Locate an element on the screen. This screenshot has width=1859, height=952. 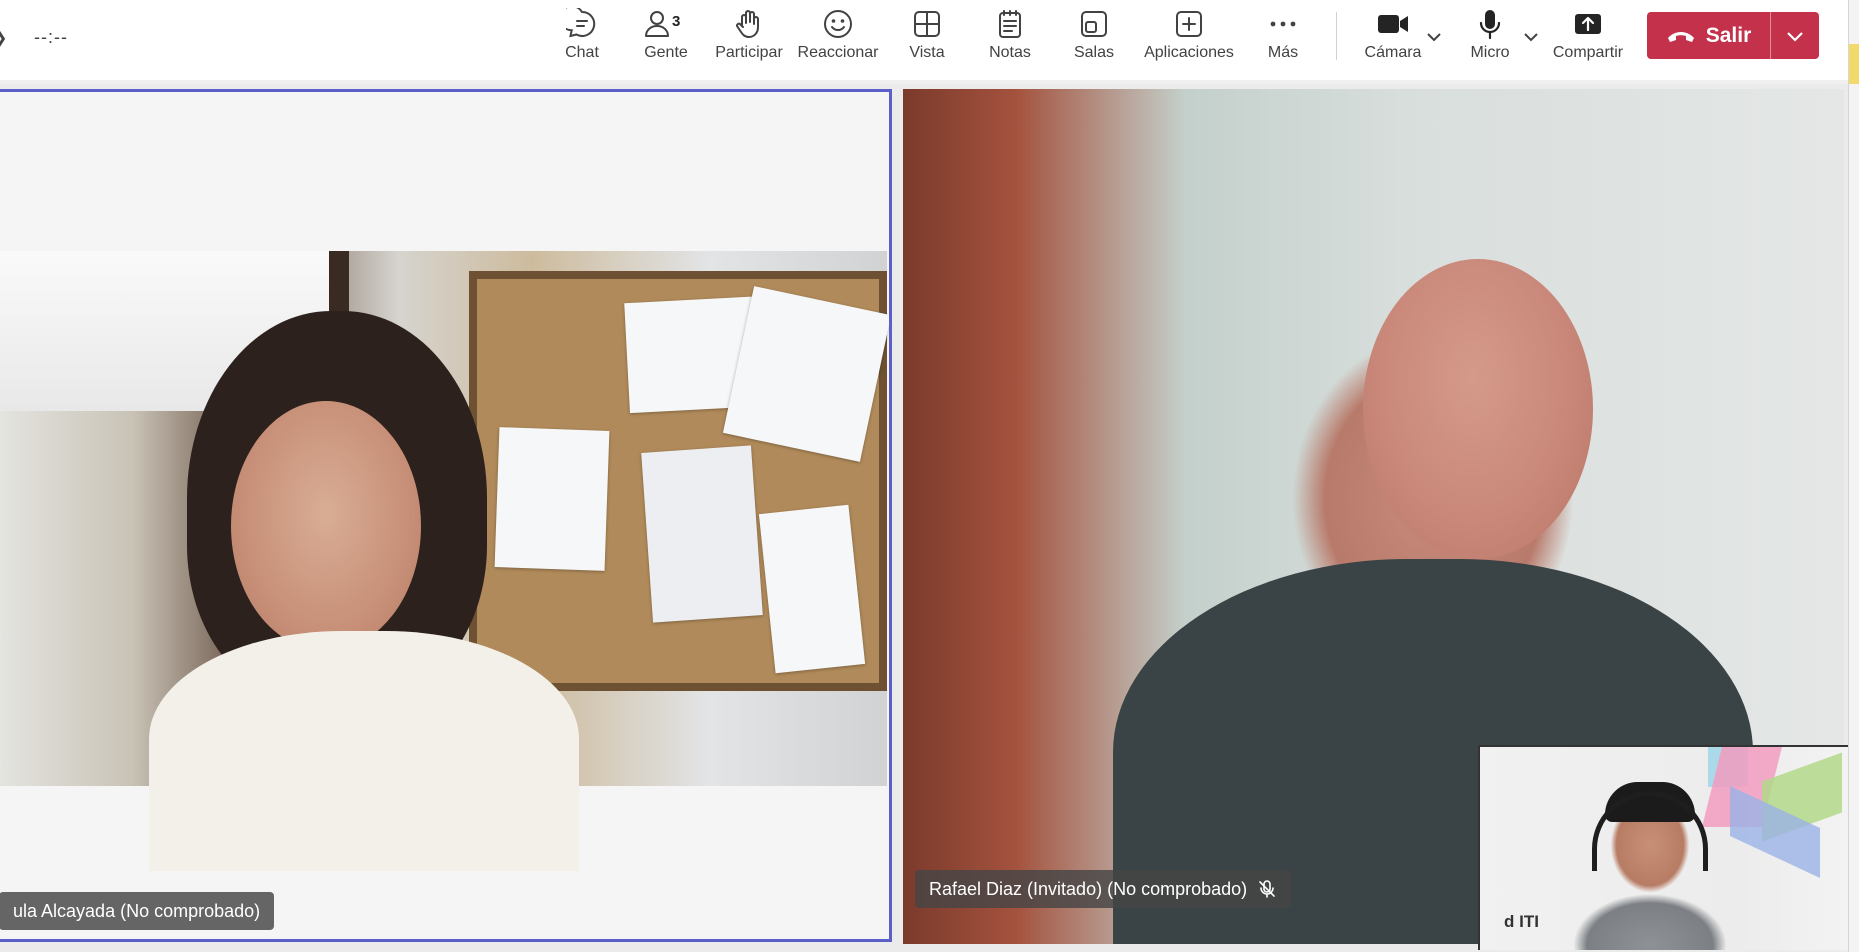
face-shape is located at coordinates (326, 526).